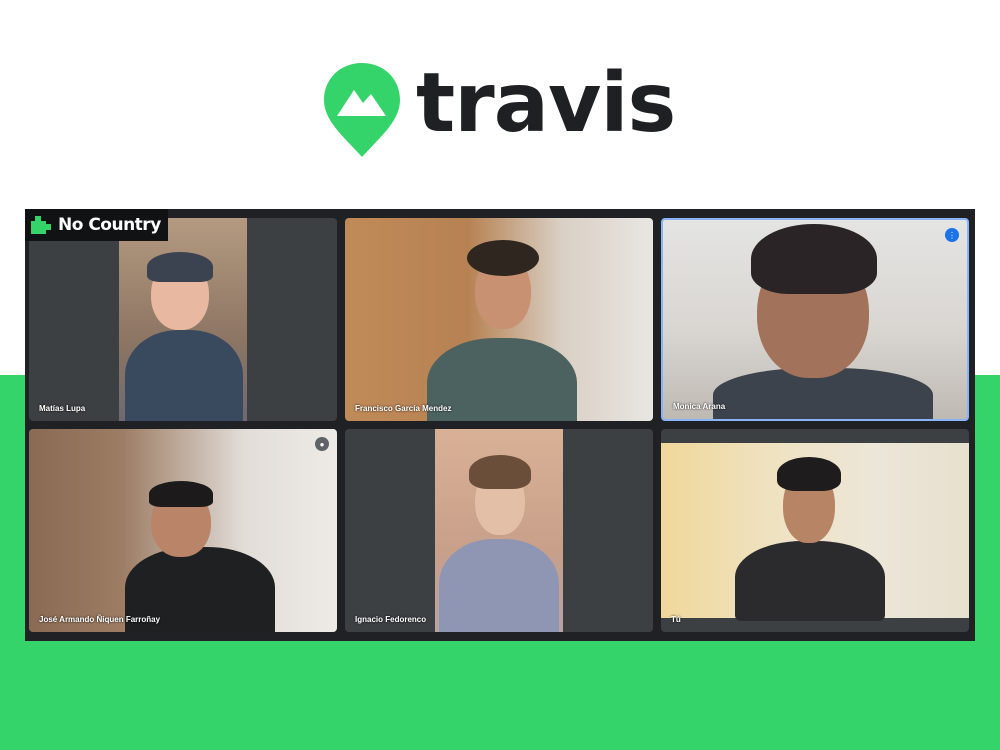  What do you see at coordinates (62, 408) in the screenshot?
I see `participant-name: Matías Lupa` at bounding box center [62, 408].